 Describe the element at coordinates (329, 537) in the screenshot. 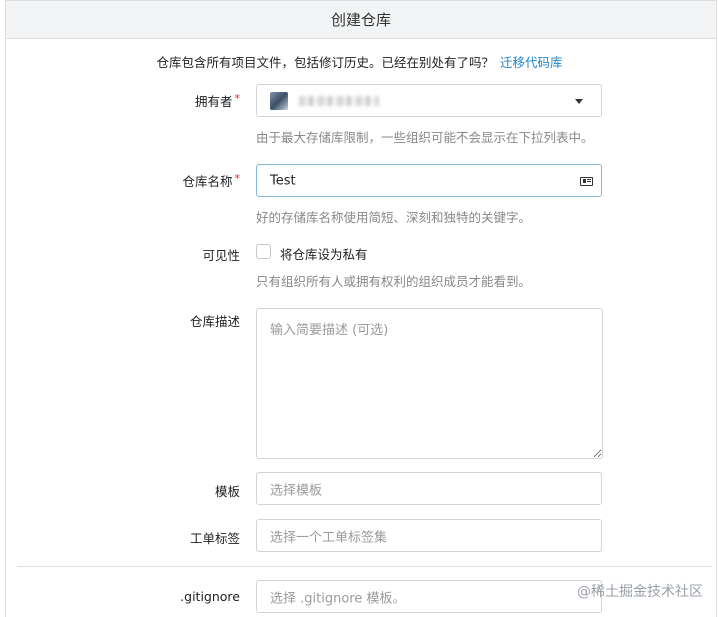

I see `issue-labels-placeholder: 选择一个工单标签集` at that location.